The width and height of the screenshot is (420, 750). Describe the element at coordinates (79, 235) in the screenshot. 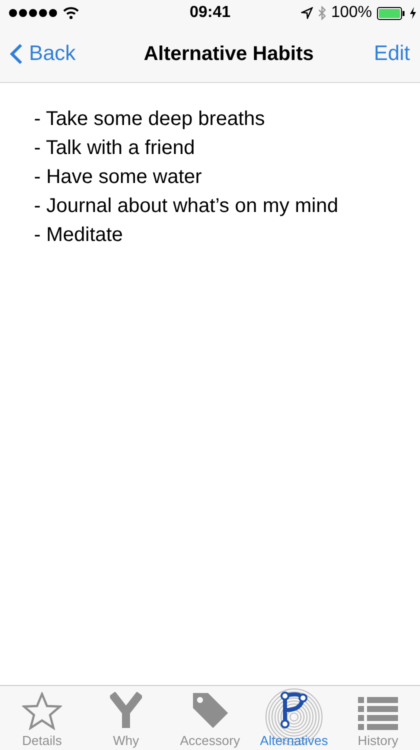

I see `note-line: - Meditate` at that location.